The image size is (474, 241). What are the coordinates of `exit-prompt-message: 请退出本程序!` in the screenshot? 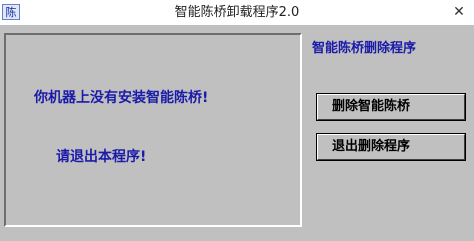 It's located at (101, 157).